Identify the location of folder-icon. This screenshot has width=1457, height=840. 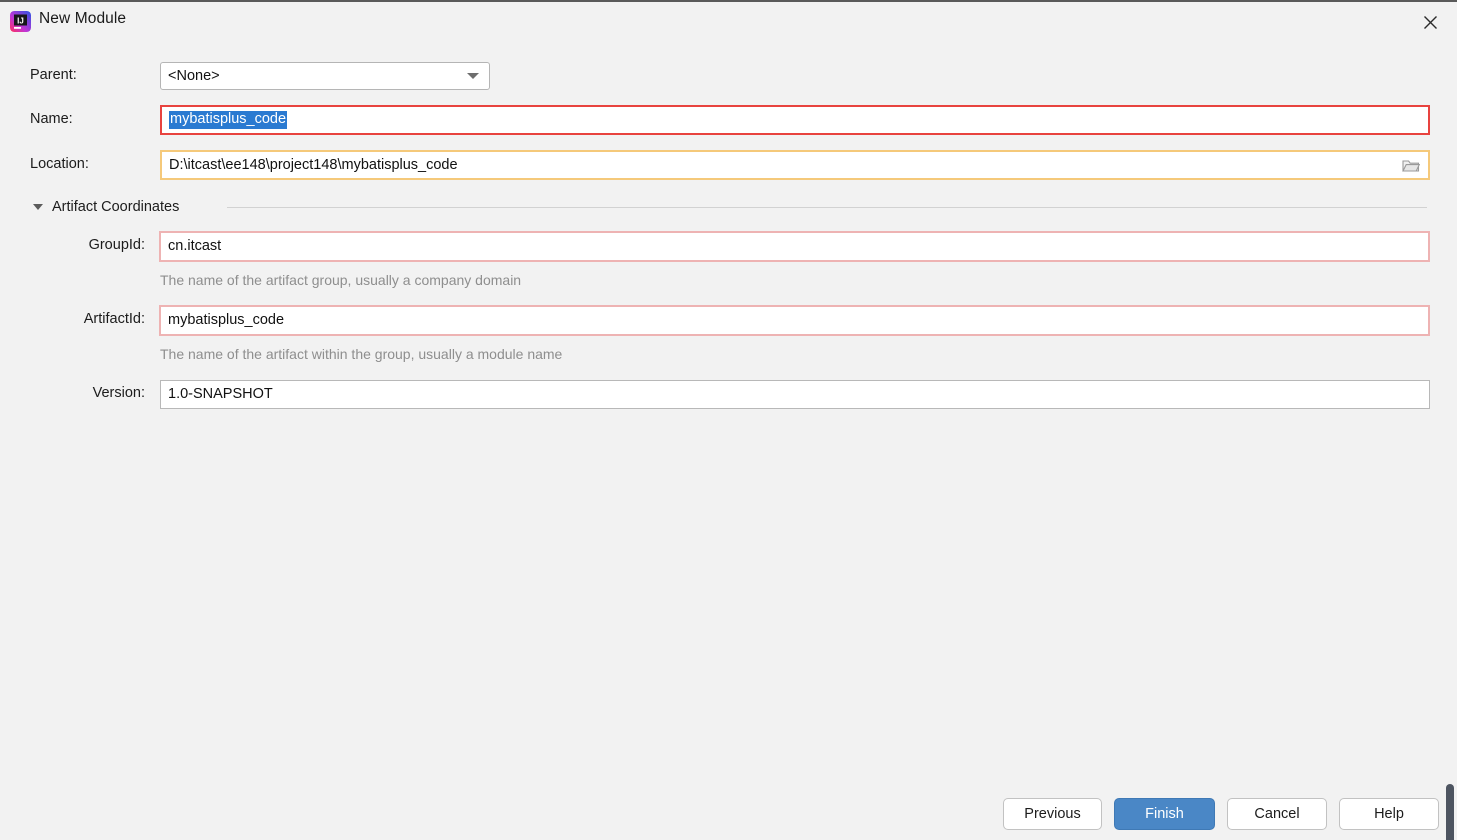
(1411, 165).